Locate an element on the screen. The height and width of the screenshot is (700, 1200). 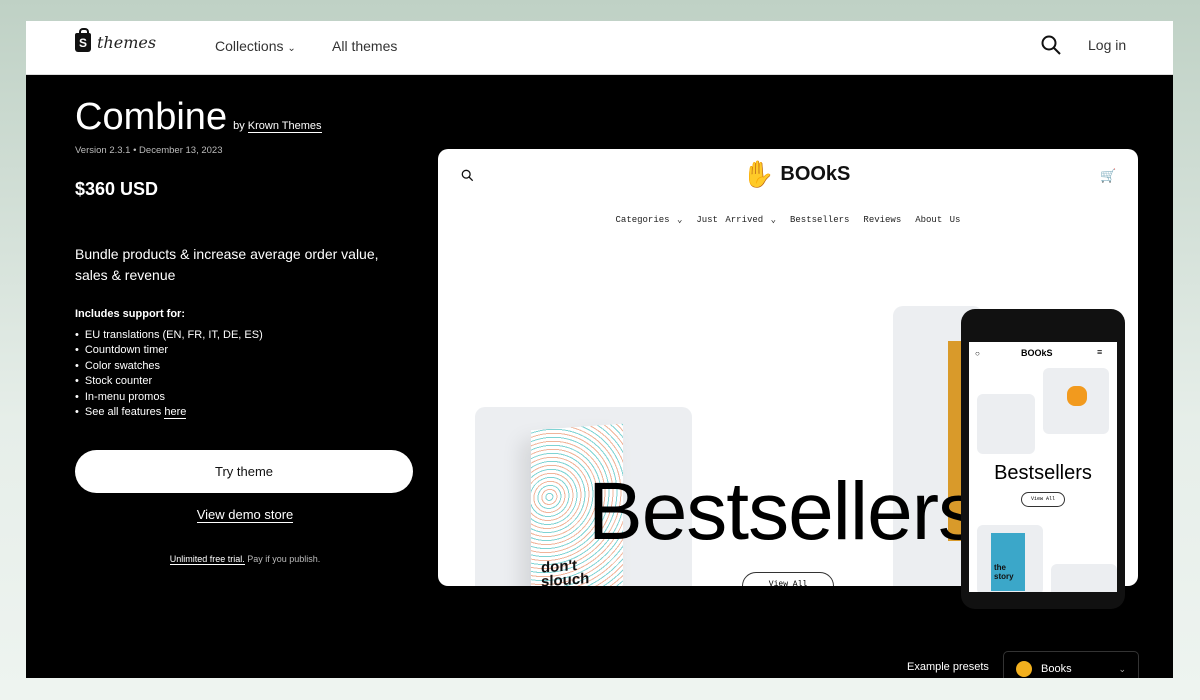
view-demo-store-link: View demo store is located at coordinates (245, 515).